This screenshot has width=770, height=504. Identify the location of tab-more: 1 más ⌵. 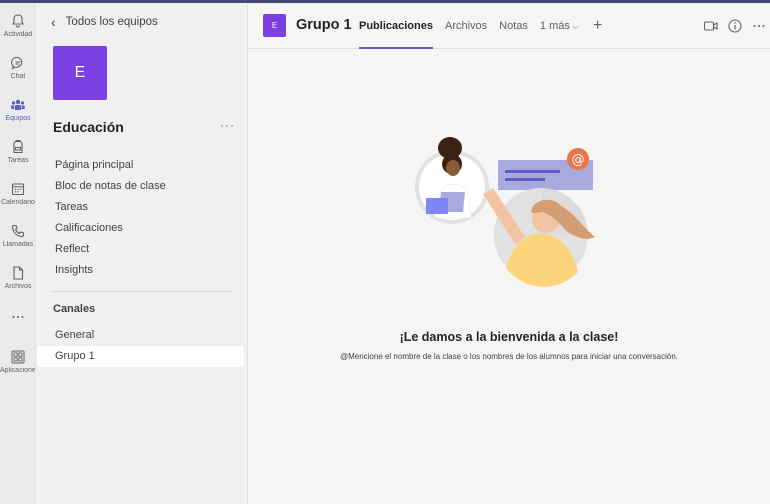
(559, 26).